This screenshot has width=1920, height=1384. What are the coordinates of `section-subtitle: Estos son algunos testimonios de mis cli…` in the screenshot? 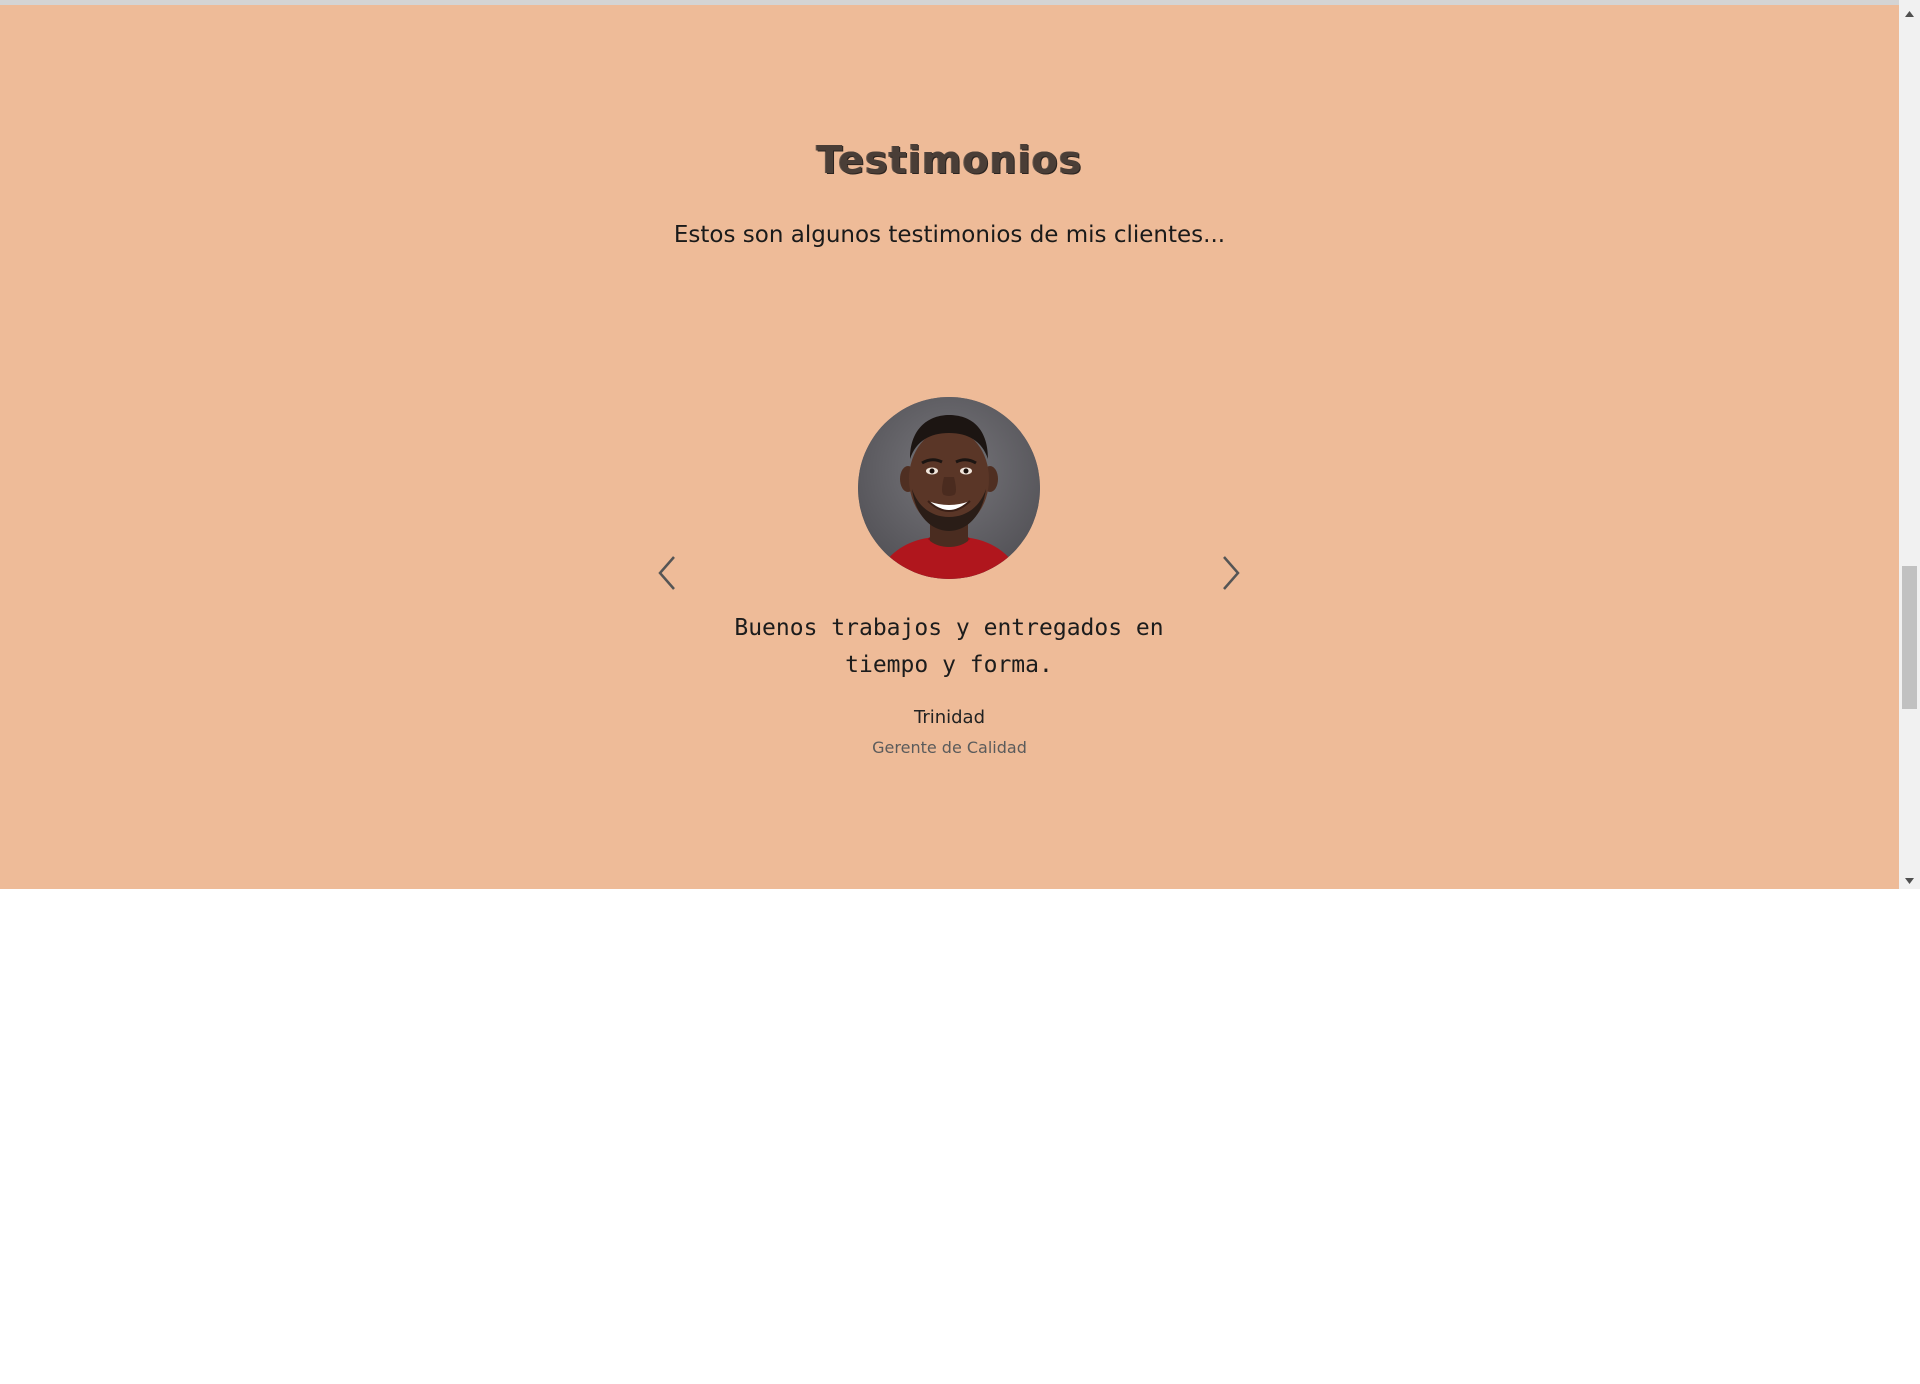 It's located at (949, 235).